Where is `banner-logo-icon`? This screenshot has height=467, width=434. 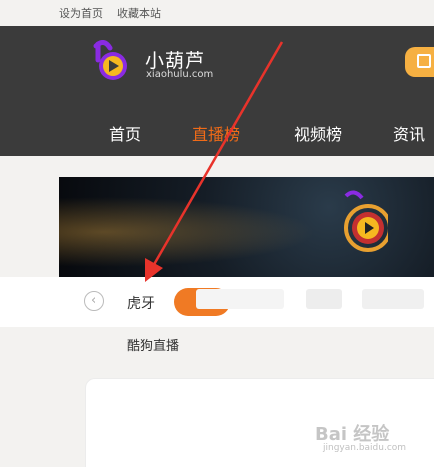
banner-logo-icon is located at coordinates (366, 221).